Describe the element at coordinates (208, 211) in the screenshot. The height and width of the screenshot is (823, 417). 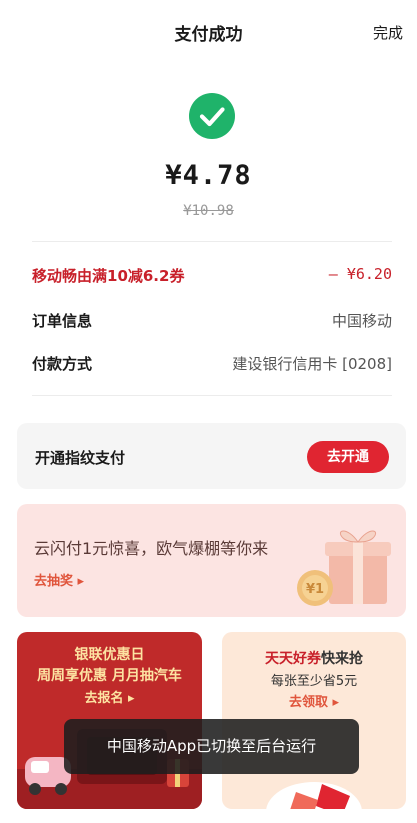
I see `original-amount: ¥10.98` at that location.